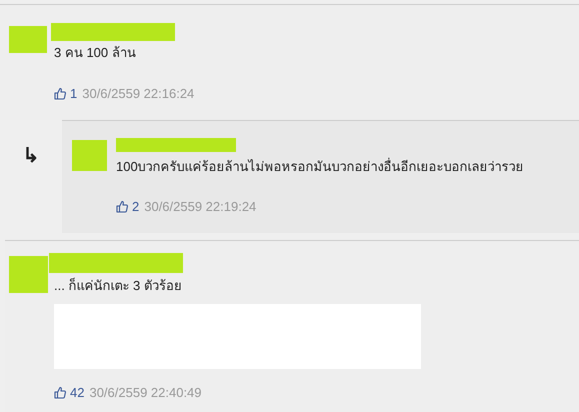 Image resolution: width=579 pixels, height=412 pixels. I want to click on timestamp: 30/6/2559 22:16:24, so click(138, 94).